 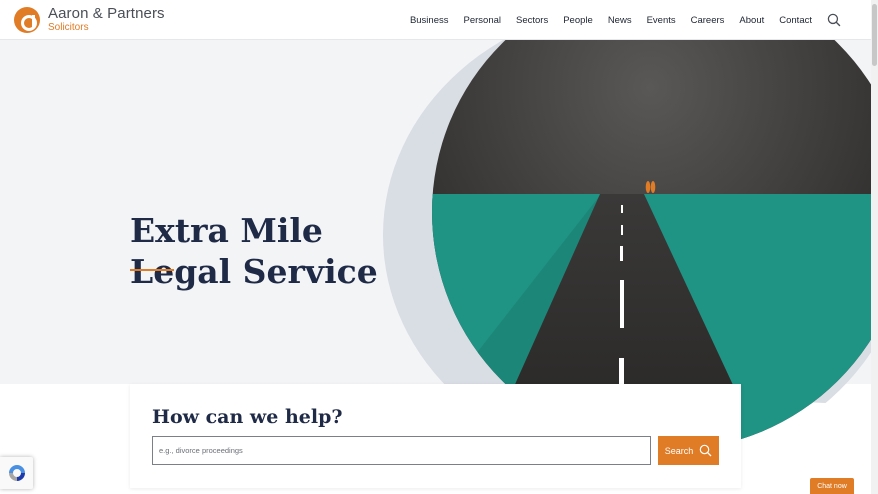 I want to click on nav-careers: Careers, so click(x=708, y=20).